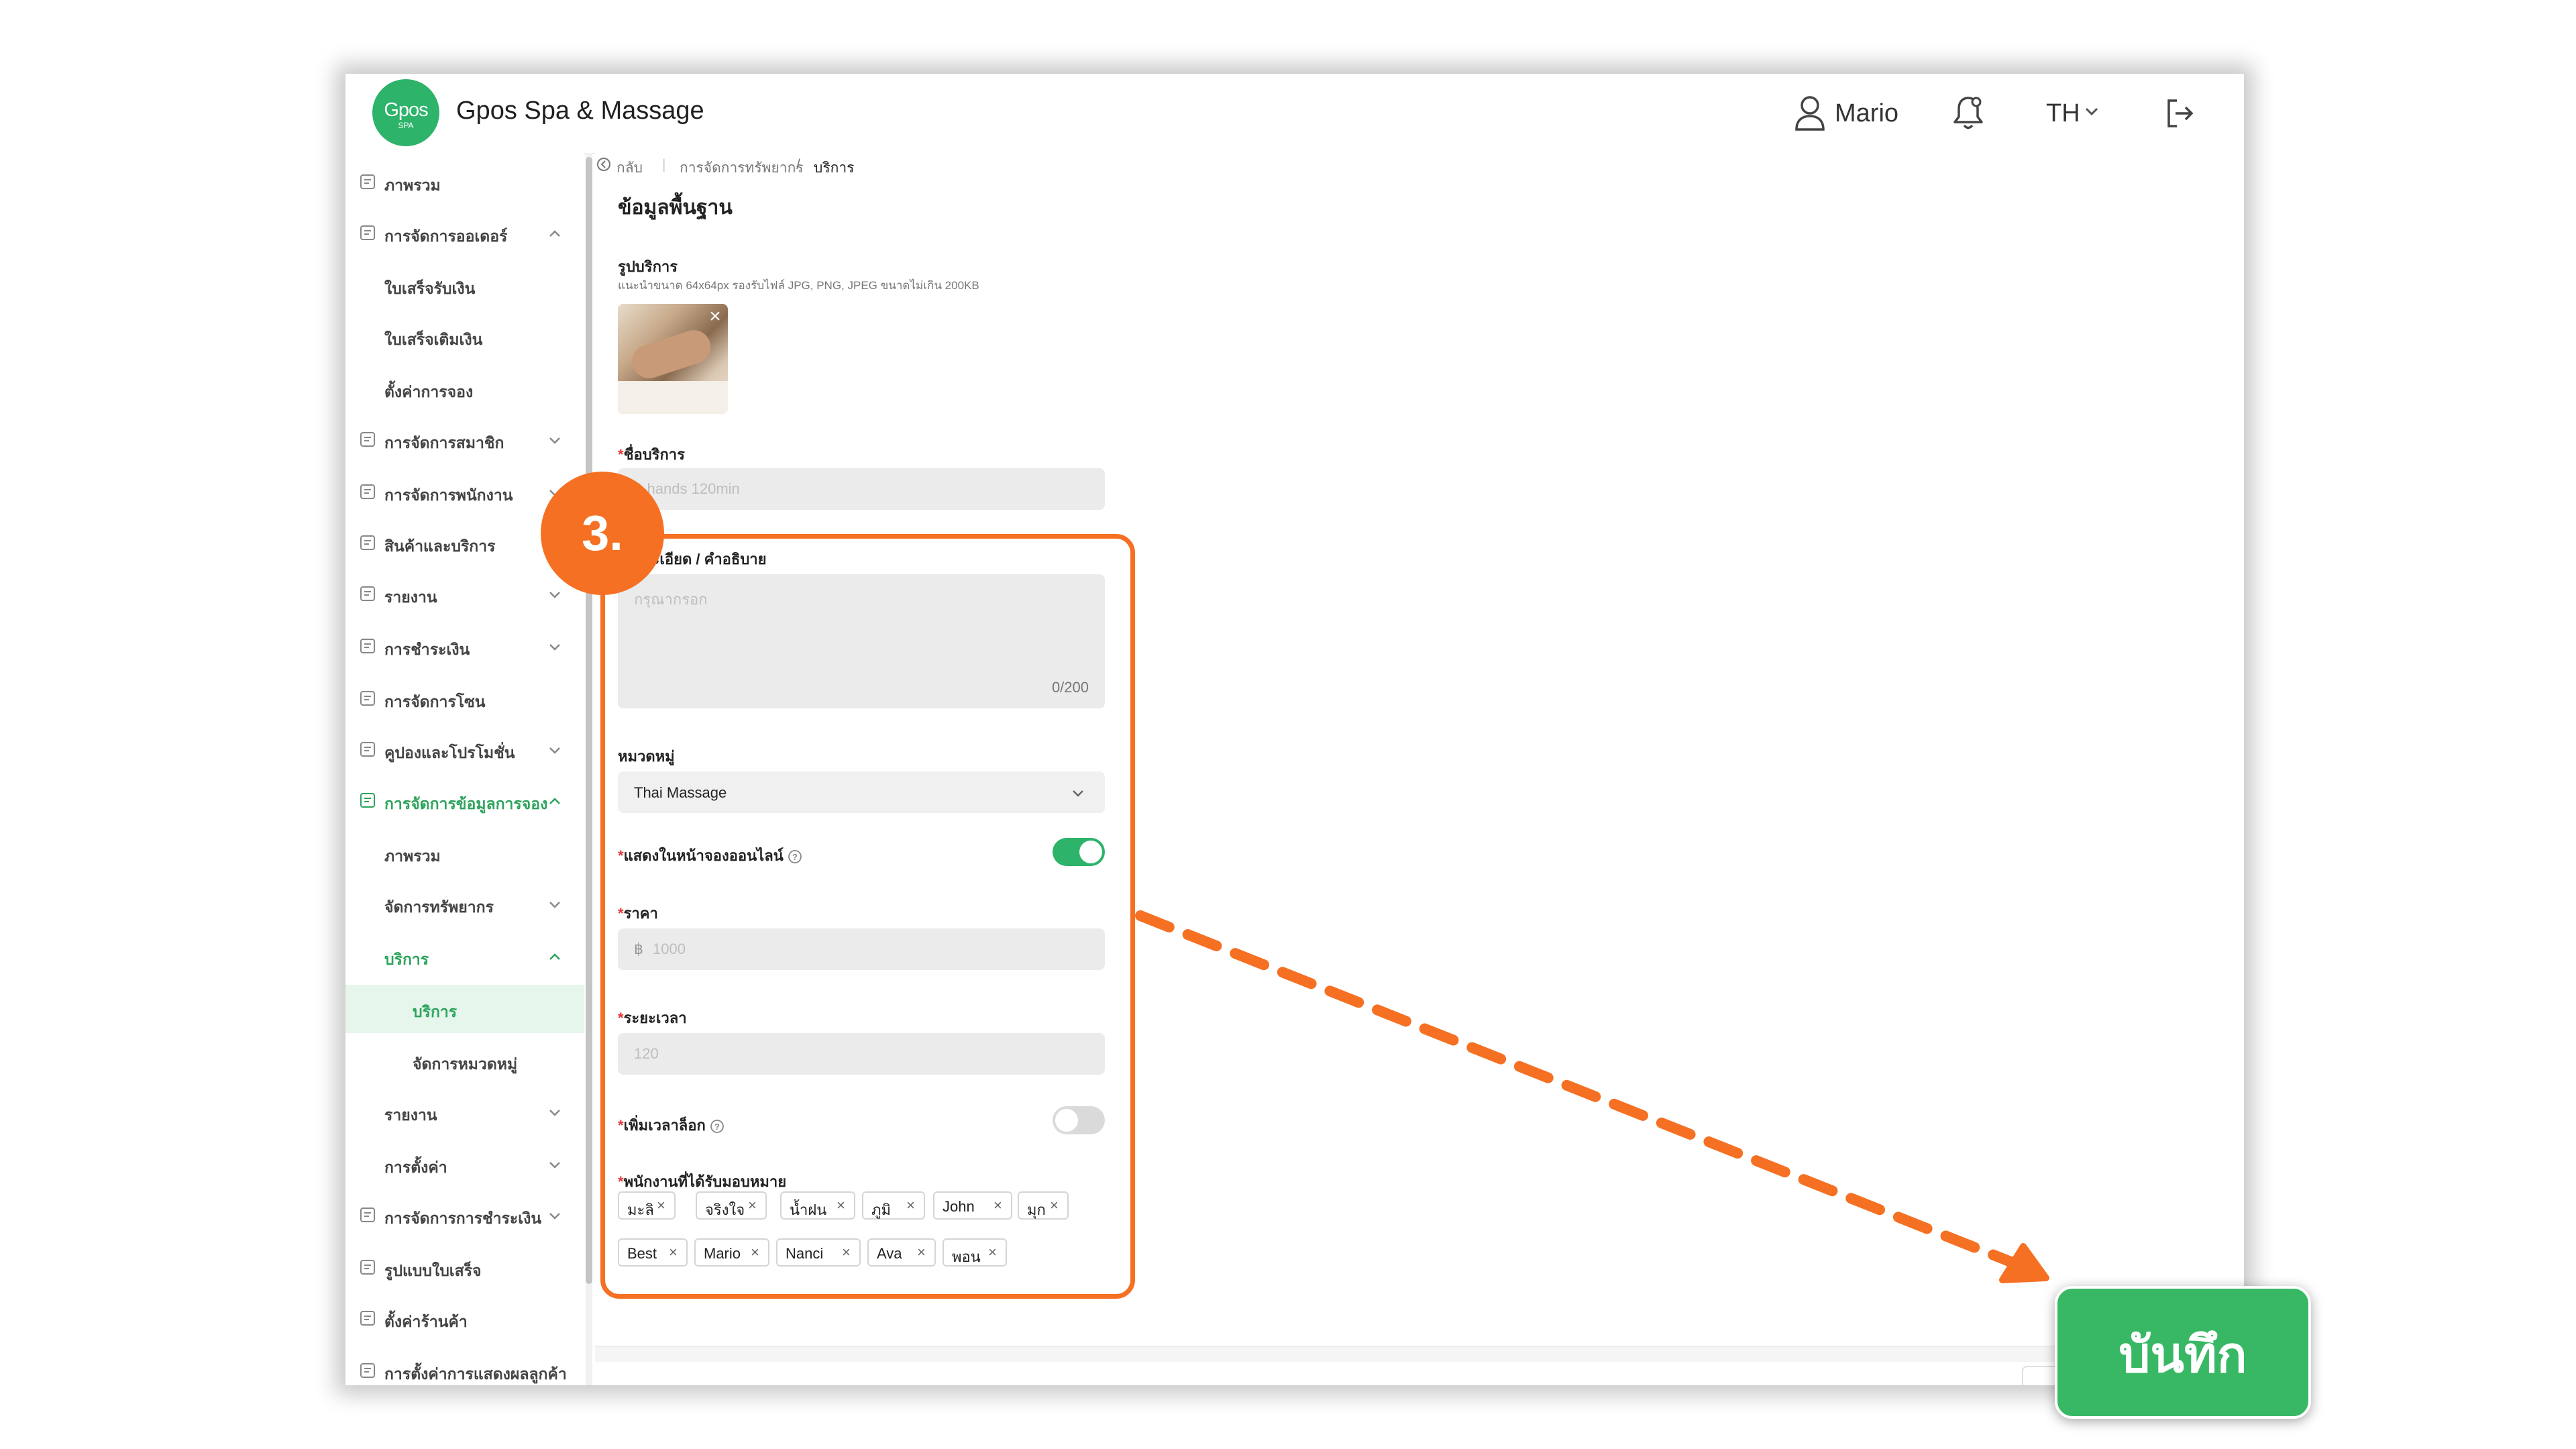  I want to click on sidebar-item: ตั้งค่าร้านค้า, so click(464, 1319).